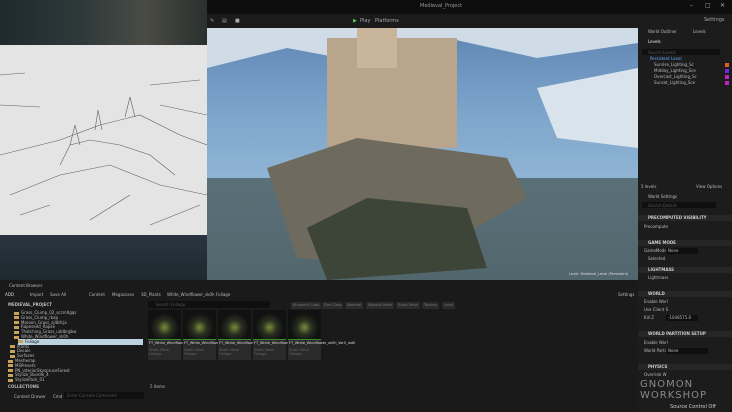 The image size is (732, 412). I want to click on section-world: WORLD, so click(685, 294).